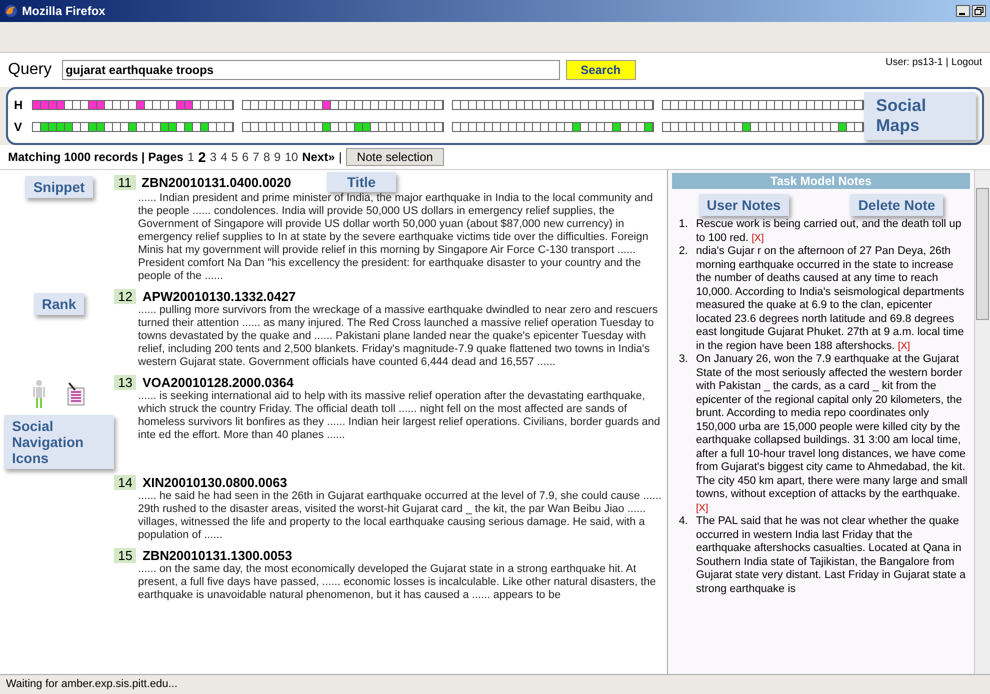 This screenshot has height=694, width=990. What do you see at coordinates (831, 555) in the screenshot?
I see `note-text: The PAL said that he was not clear whether the quake occurred in western India last Friday that the earthquake aftershocks casualties. Located at Qana in Southern India state of Tajikistan, the Bangalore from Gujarat state very distant. Last Friday in Gujarat state a strong earthquake is` at bounding box center [831, 555].